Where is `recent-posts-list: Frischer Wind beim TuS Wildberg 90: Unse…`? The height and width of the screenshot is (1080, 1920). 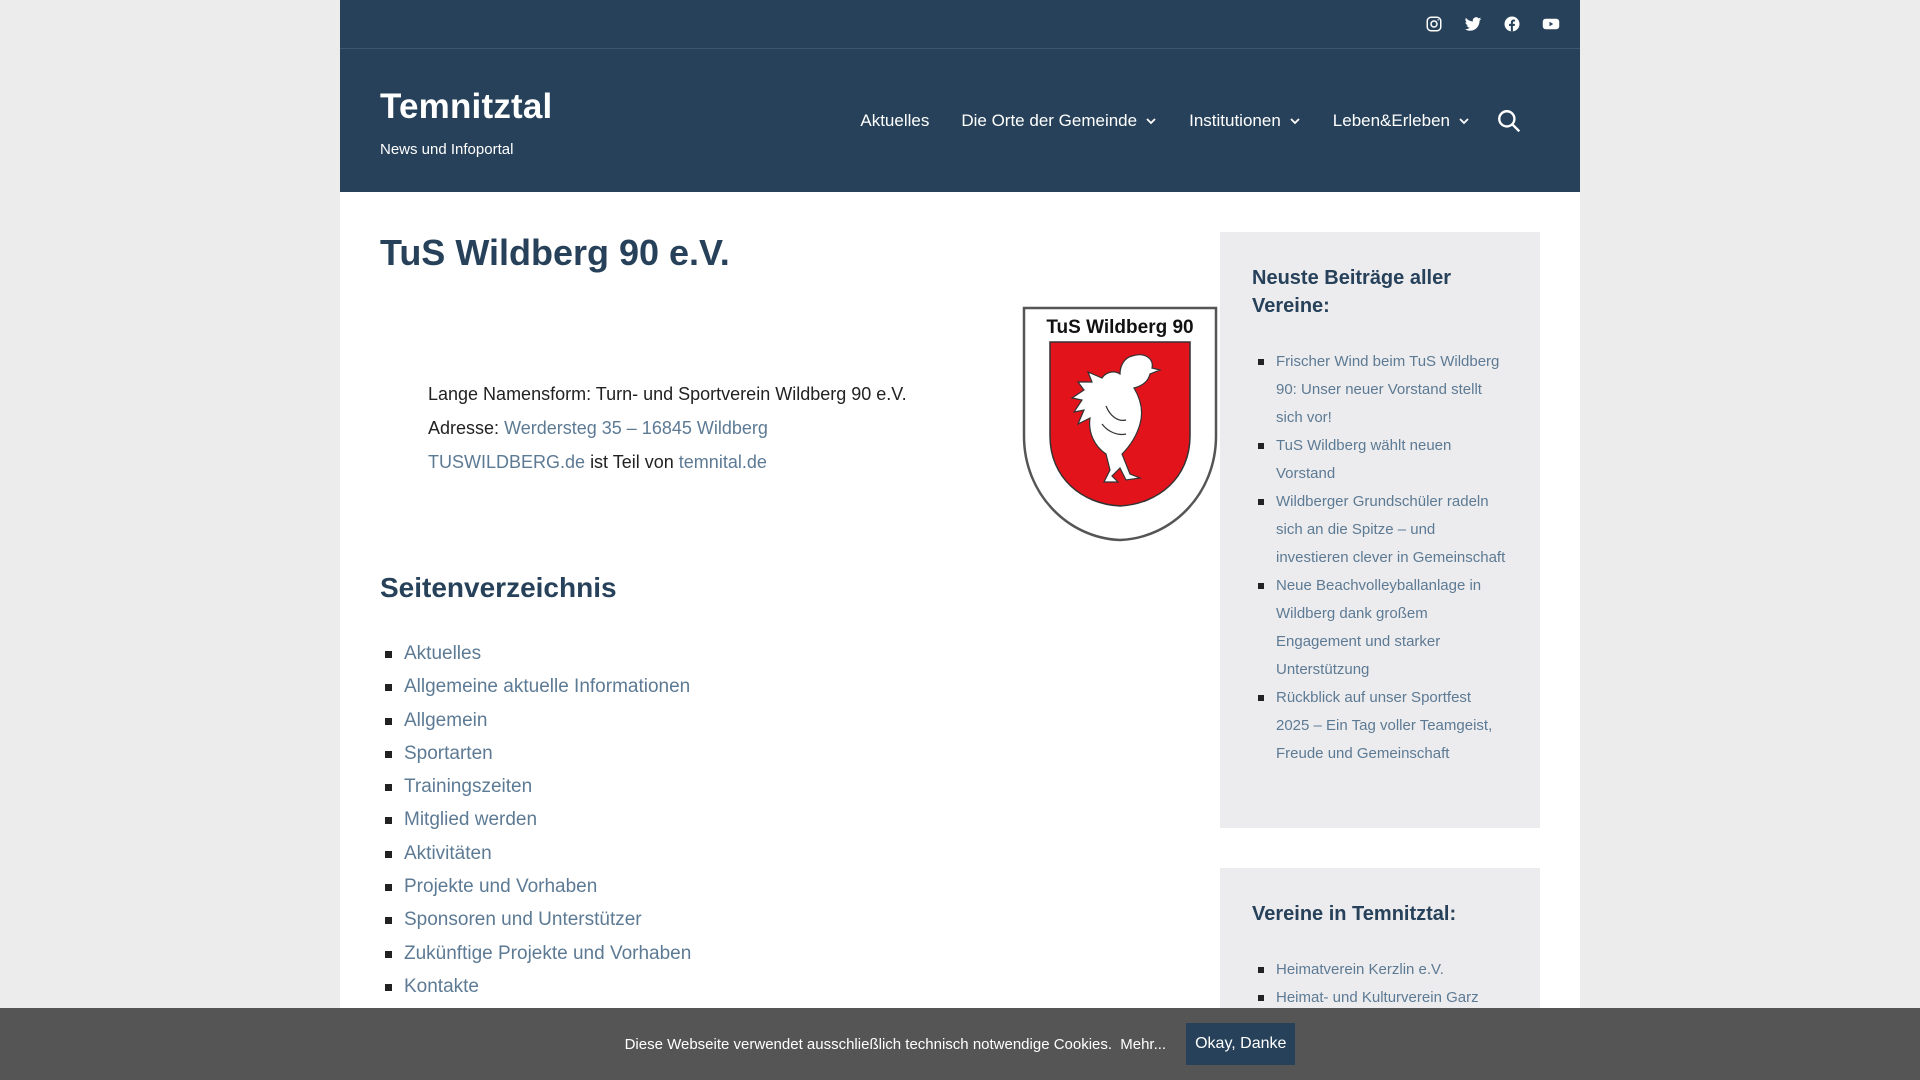 recent-posts-list: Frischer Wind beim TuS Wildberg 90: Unse… is located at coordinates (1380, 558).